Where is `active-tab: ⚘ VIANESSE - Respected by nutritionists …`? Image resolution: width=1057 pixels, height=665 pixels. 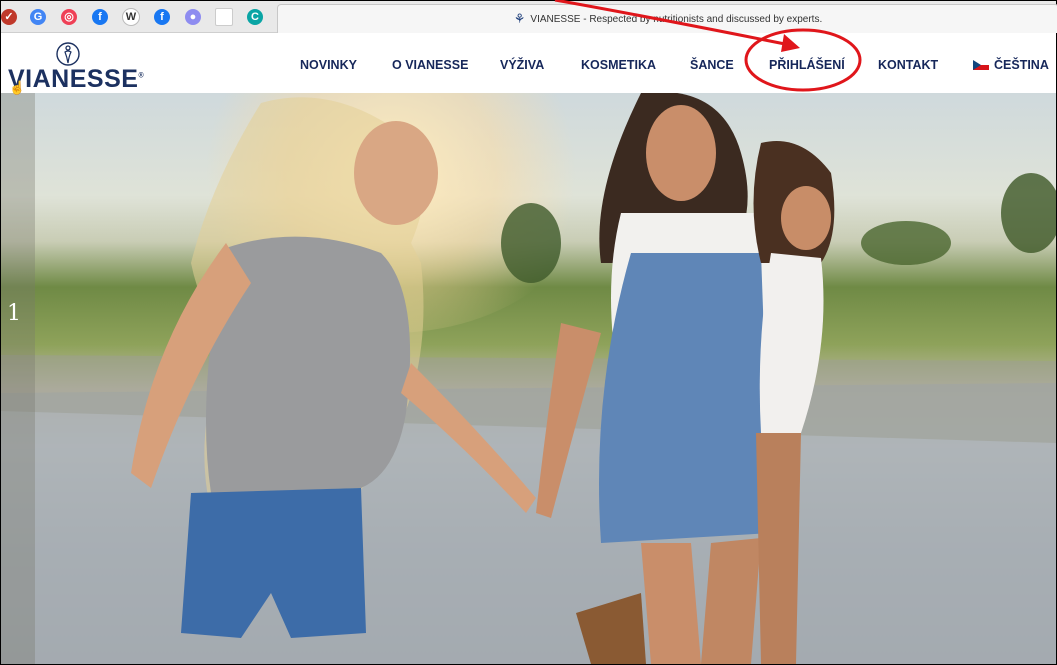 active-tab: ⚘ VIANESSE - Respected by nutritionists … is located at coordinates (667, 18).